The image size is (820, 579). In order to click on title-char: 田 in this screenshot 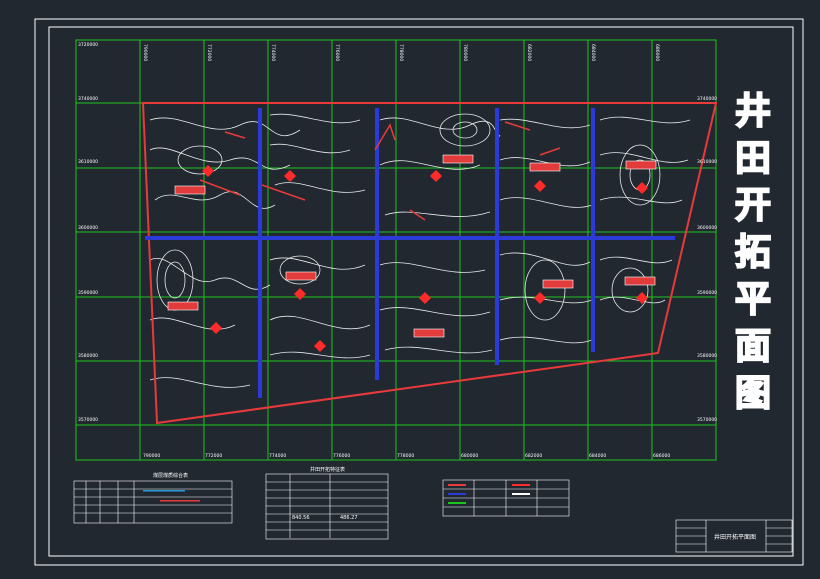, I will do `click(753, 158)`.